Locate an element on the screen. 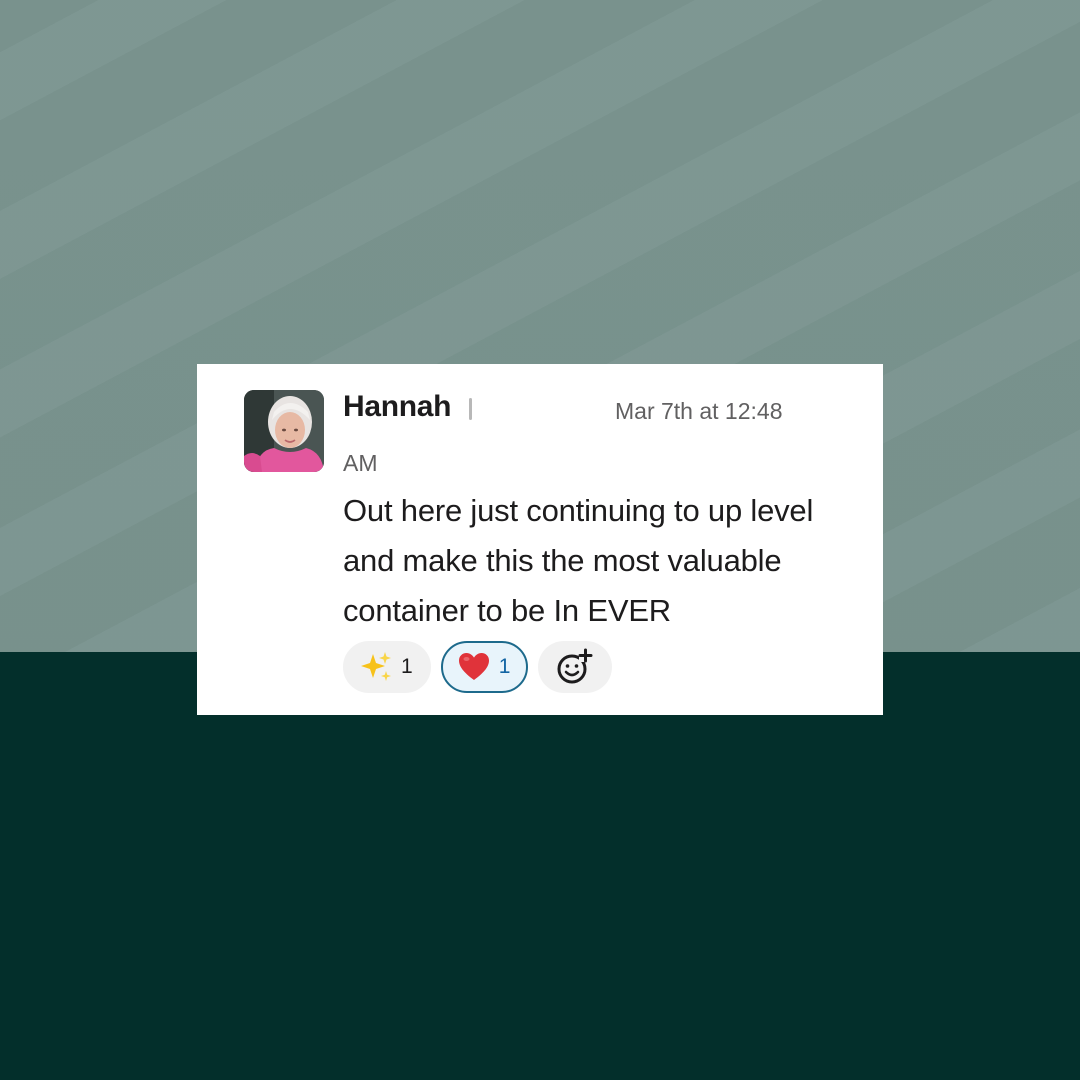  avatar is located at coordinates (284, 431).